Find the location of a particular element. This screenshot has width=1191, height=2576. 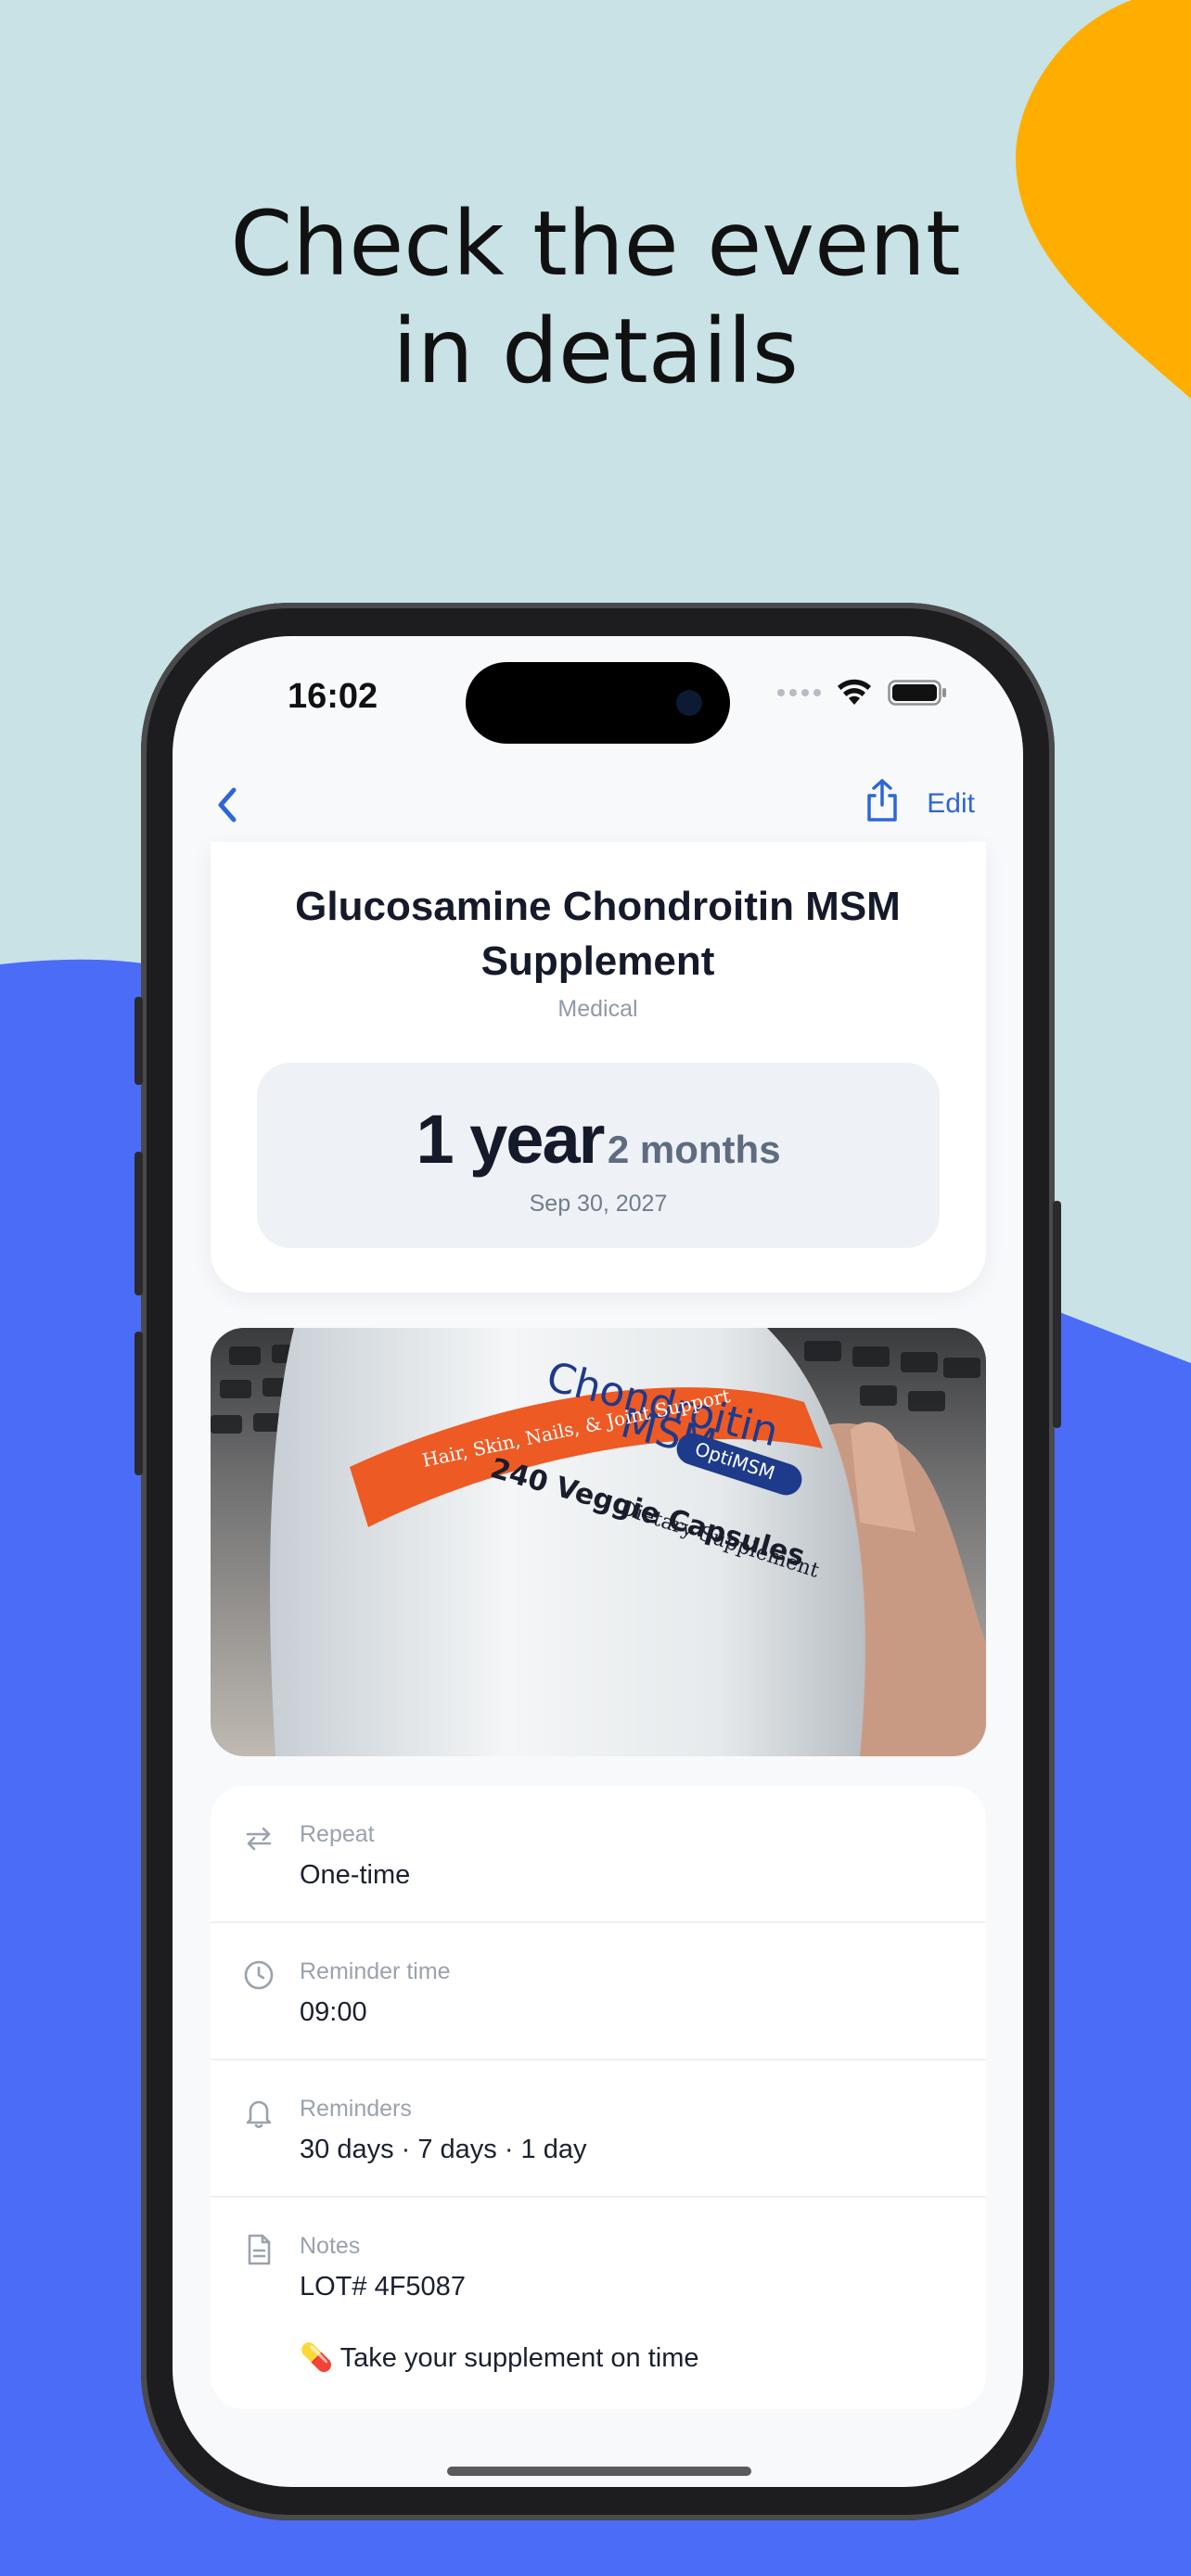

event-title-line-1: Glucosamine Chondroitin MSM is located at coordinates (598, 907).